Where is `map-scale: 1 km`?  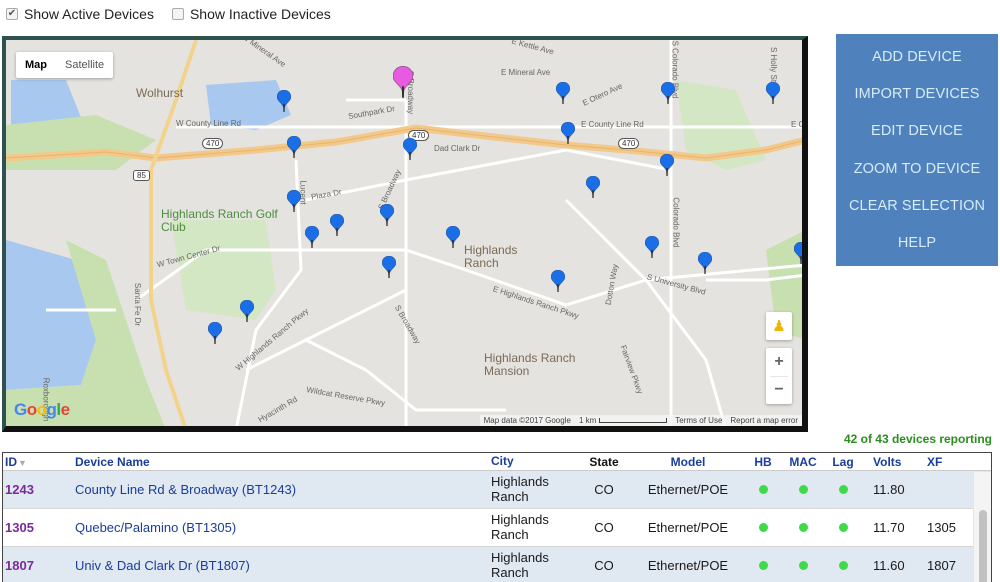 map-scale: 1 km is located at coordinates (623, 420).